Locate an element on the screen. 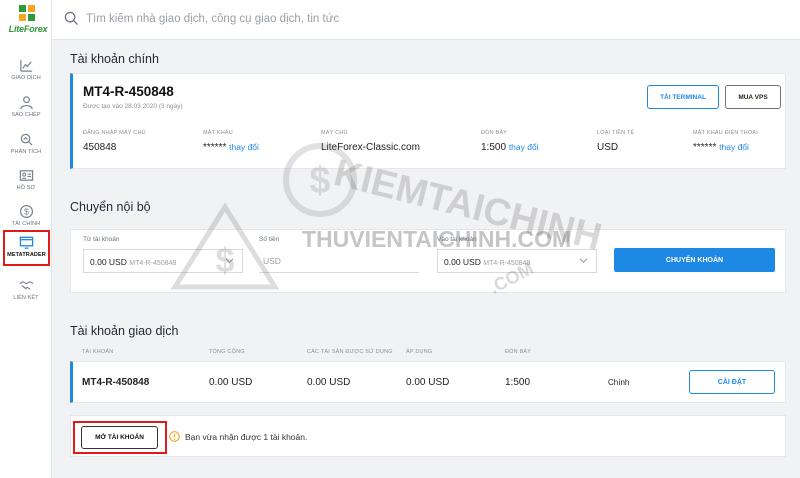 The width and height of the screenshot is (800, 478). field-value: 1:500 is located at coordinates (494, 147).